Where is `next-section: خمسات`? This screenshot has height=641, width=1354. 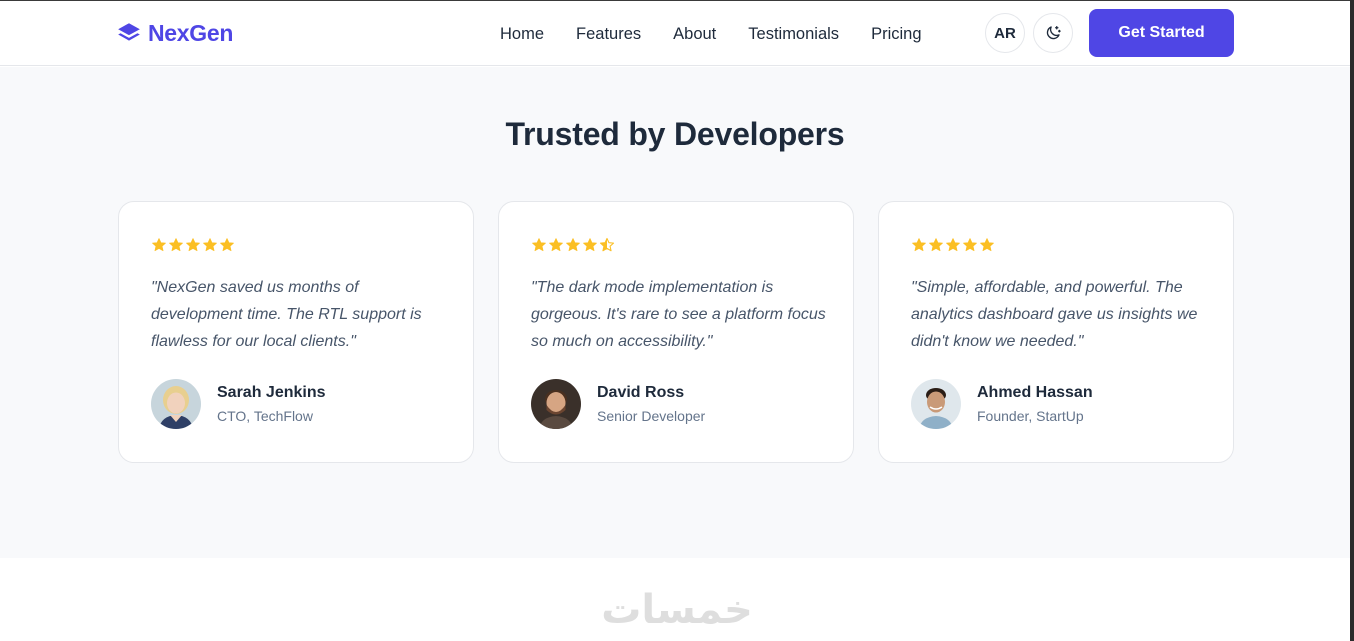 next-section: خمسات is located at coordinates (675, 599).